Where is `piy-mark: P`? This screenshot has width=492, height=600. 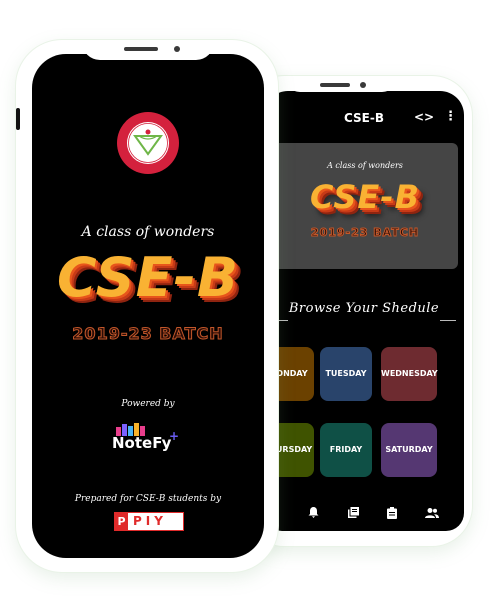
piy-mark: P is located at coordinates (121, 521).